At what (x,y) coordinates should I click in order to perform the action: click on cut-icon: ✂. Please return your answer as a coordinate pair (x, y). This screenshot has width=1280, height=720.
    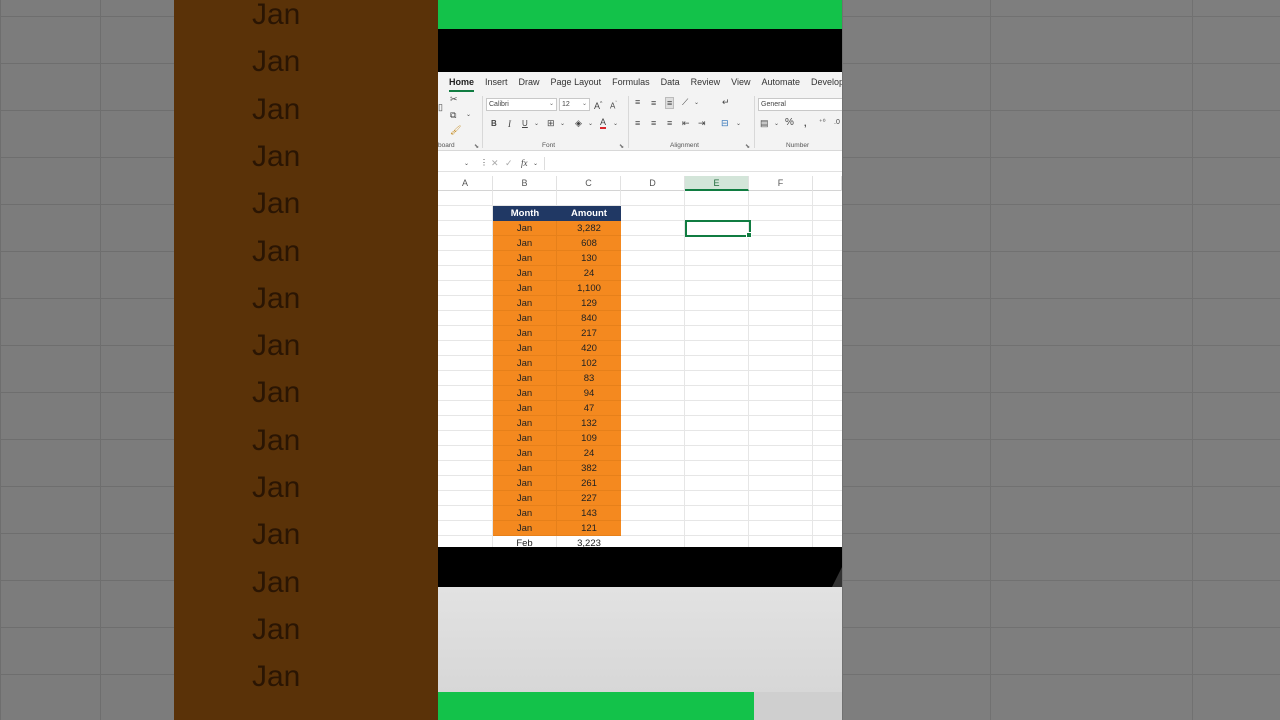
    Looking at the image, I should click on (454, 99).